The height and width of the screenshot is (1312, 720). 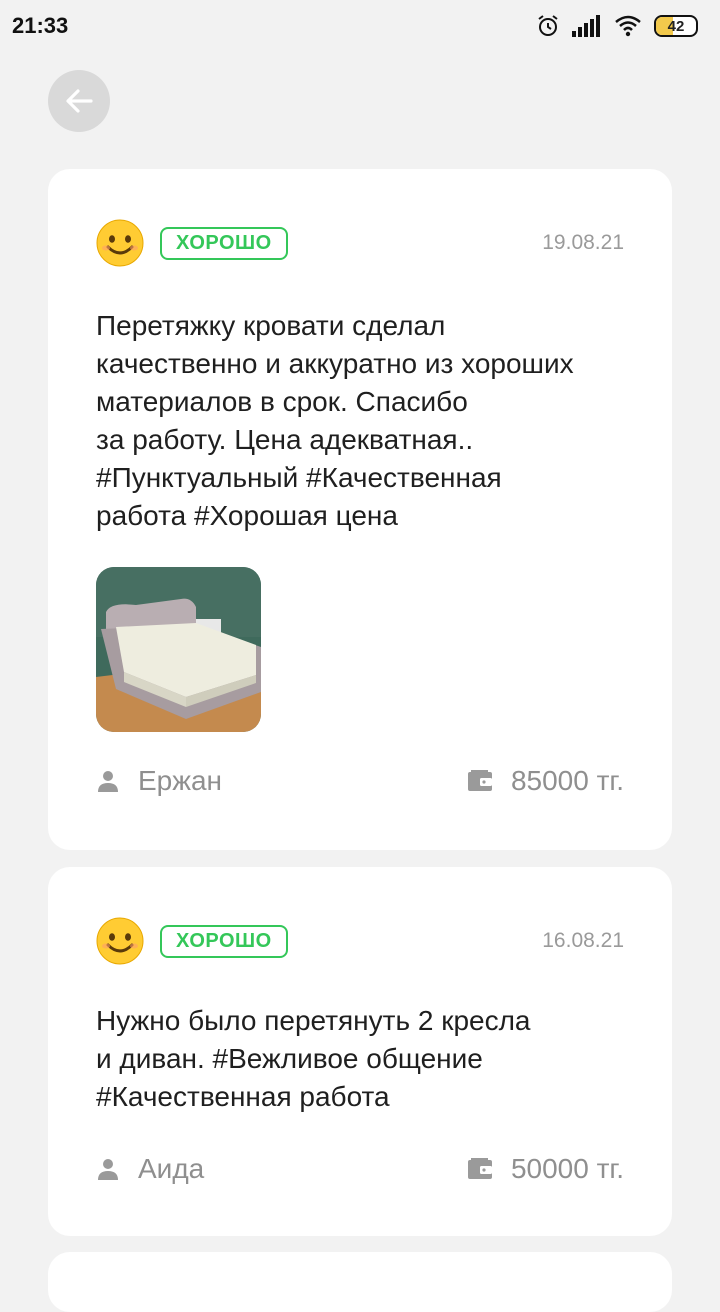 What do you see at coordinates (567, 780) in the screenshot?
I see `price-value: 85000 тг.` at bounding box center [567, 780].